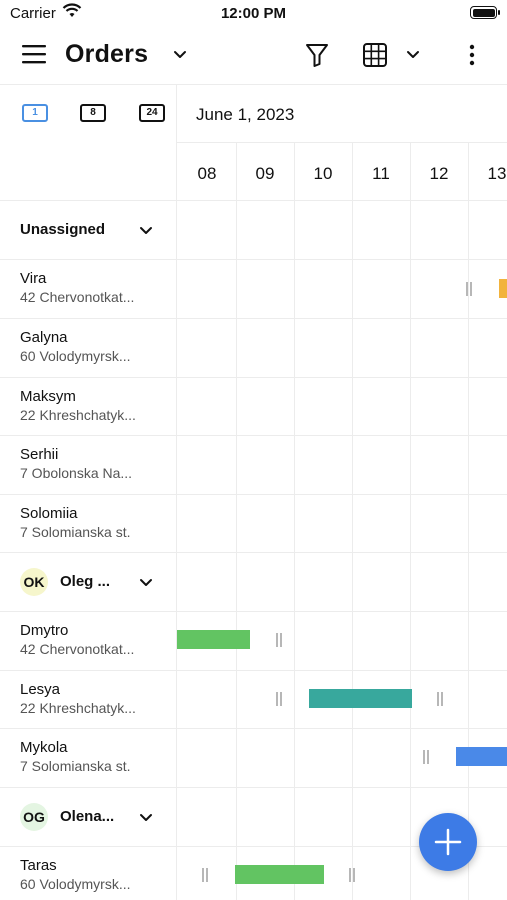 Image resolution: width=507 pixels, height=900 pixels. Describe the element at coordinates (40, 689) in the screenshot. I see `worker-name: Lesya` at that location.